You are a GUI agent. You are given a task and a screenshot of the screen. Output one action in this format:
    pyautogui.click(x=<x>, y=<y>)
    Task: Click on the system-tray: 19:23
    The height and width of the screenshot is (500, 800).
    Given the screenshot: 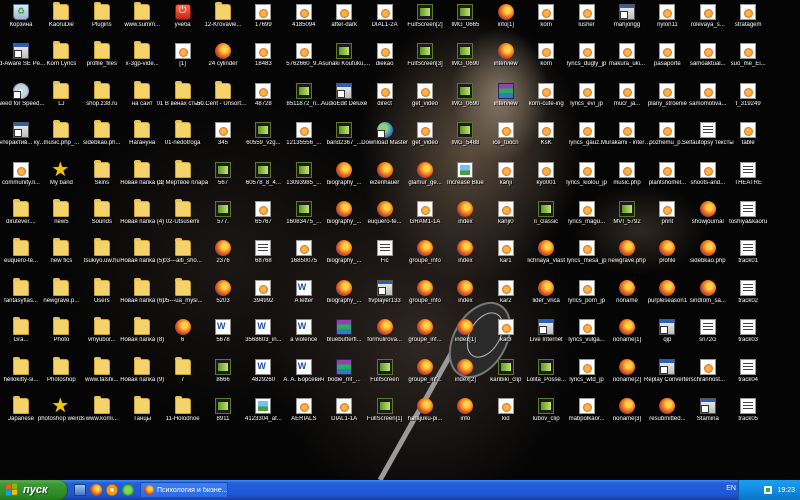 What is the action you would take?
    pyautogui.click(x=769, y=490)
    